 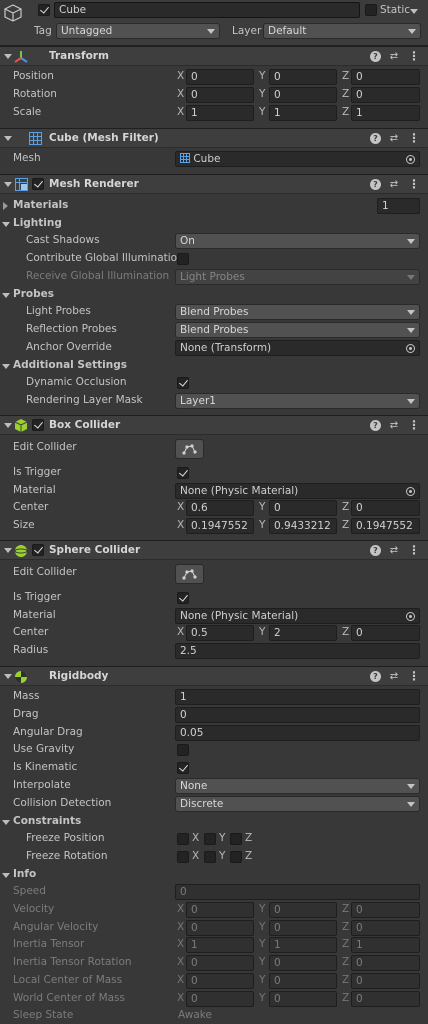 What do you see at coordinates (385, 77) in the screenshot?
I see `position-z-field: 0` at bounding box center [385, 77].